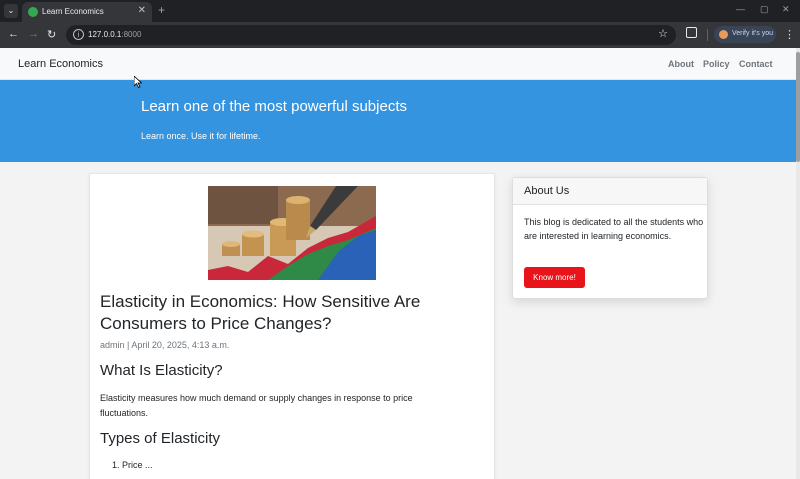 The image size is (800, 479). Describe the element at coordinates (691, 32) in the screenshot. I see `extensions-icon` at that location.